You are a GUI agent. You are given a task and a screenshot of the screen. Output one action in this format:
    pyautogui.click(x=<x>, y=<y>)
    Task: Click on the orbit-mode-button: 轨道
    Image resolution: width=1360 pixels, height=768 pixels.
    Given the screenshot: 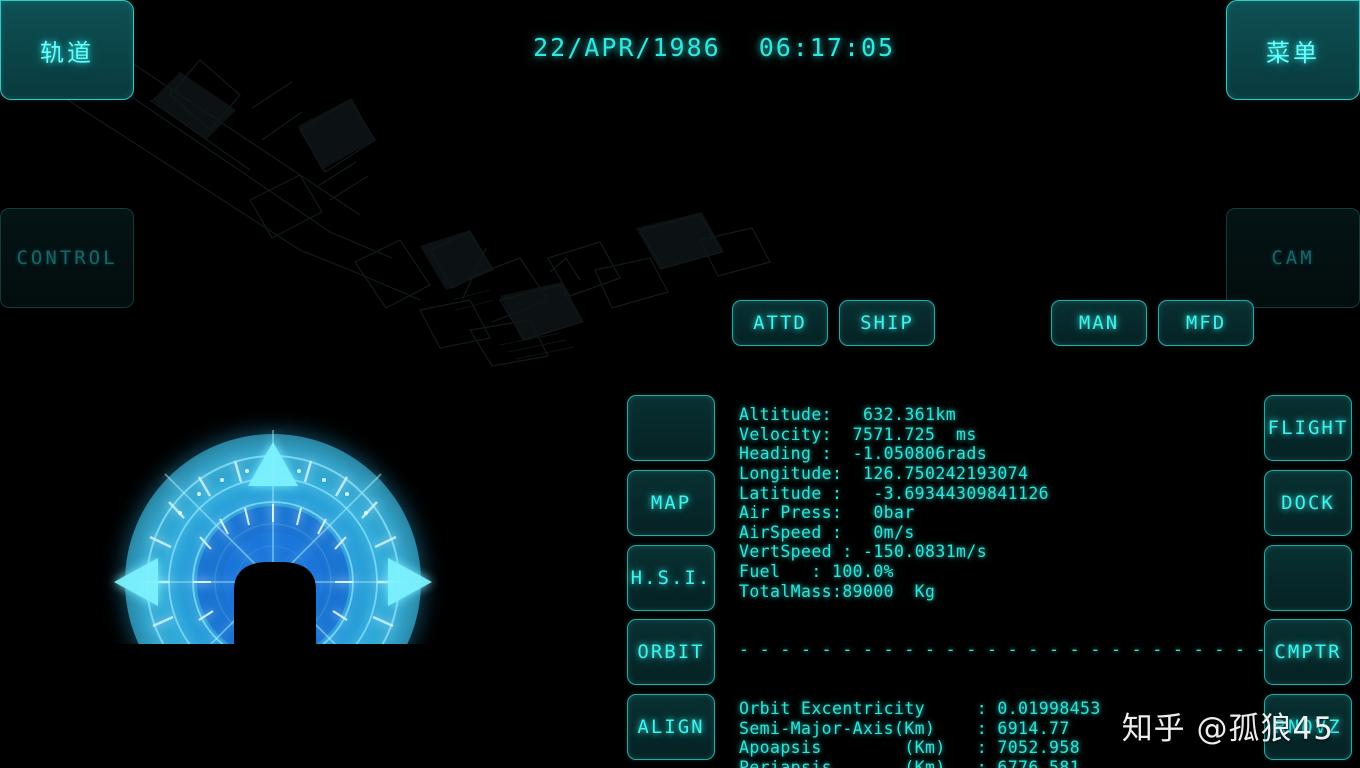 What is the action you would take?
    pyautogui.click(x=67, y=50)
    